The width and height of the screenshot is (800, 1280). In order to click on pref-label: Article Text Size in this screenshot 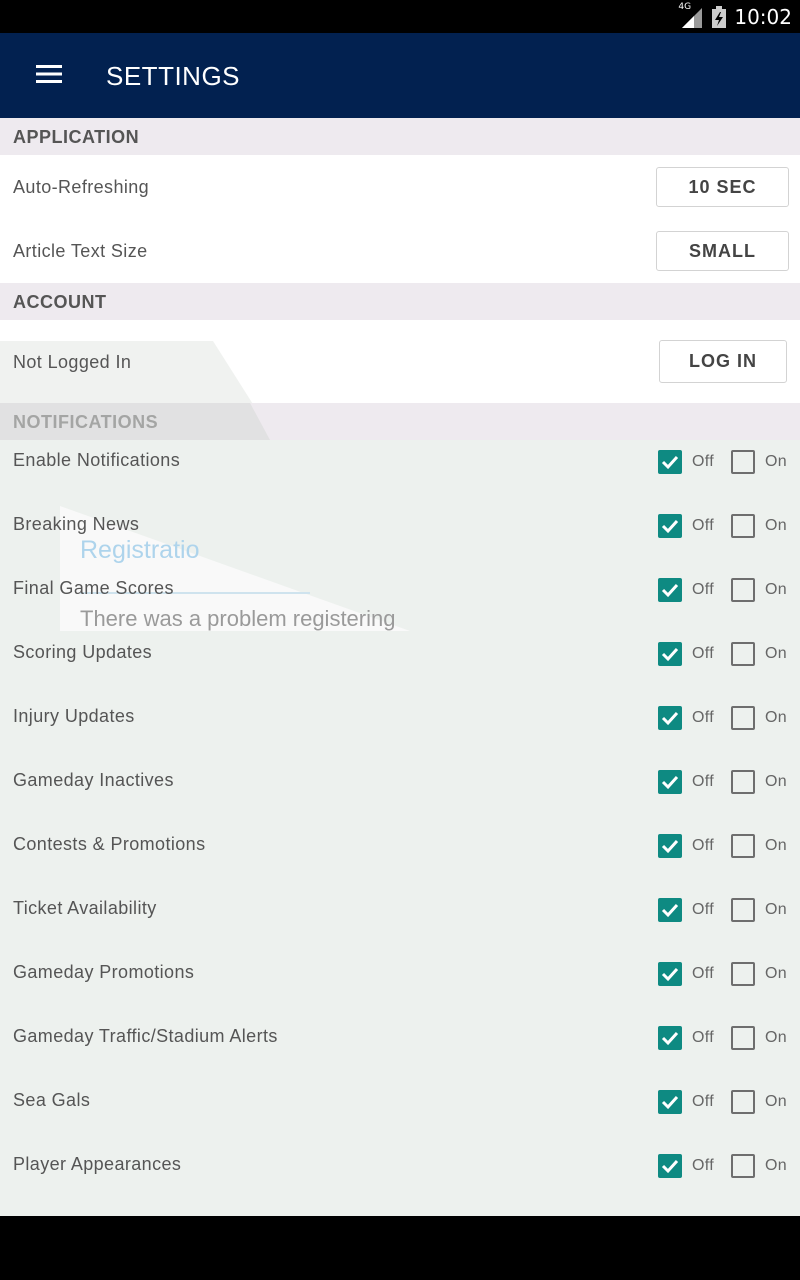, I will do `click(80, 251)`.